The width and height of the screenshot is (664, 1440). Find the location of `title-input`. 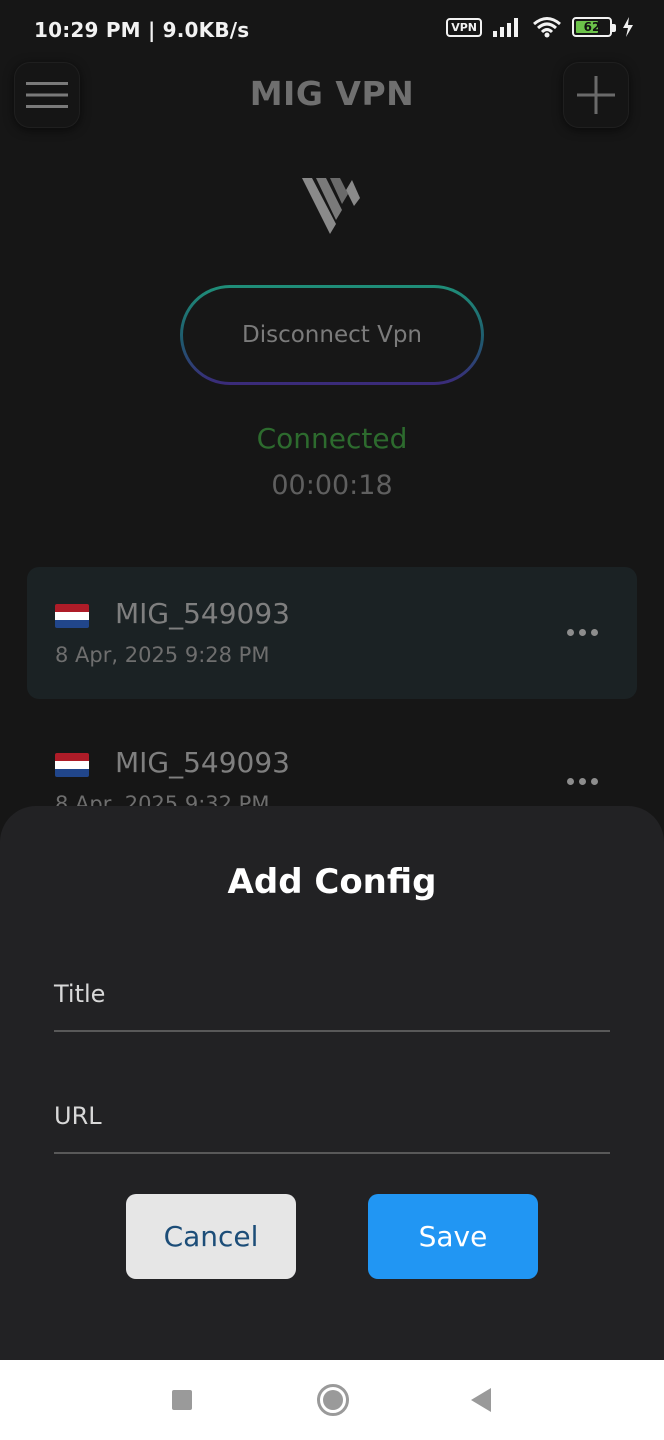

title-input is located at coordinates (332, 996).